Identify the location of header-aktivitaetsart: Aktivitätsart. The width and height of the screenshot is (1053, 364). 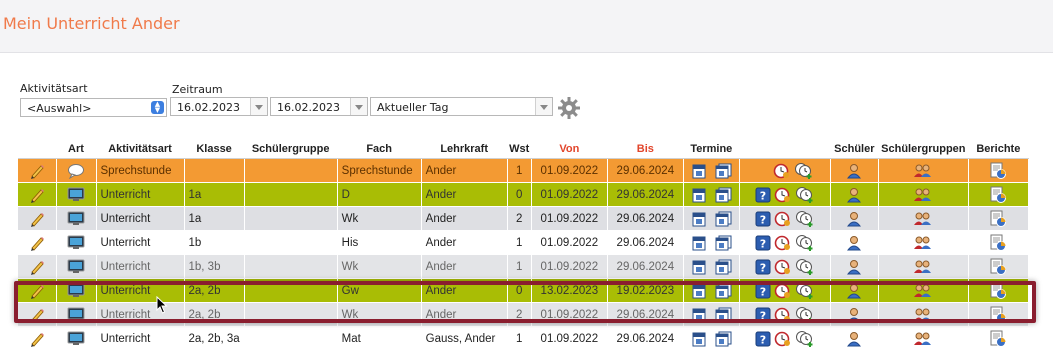
(140, 149).